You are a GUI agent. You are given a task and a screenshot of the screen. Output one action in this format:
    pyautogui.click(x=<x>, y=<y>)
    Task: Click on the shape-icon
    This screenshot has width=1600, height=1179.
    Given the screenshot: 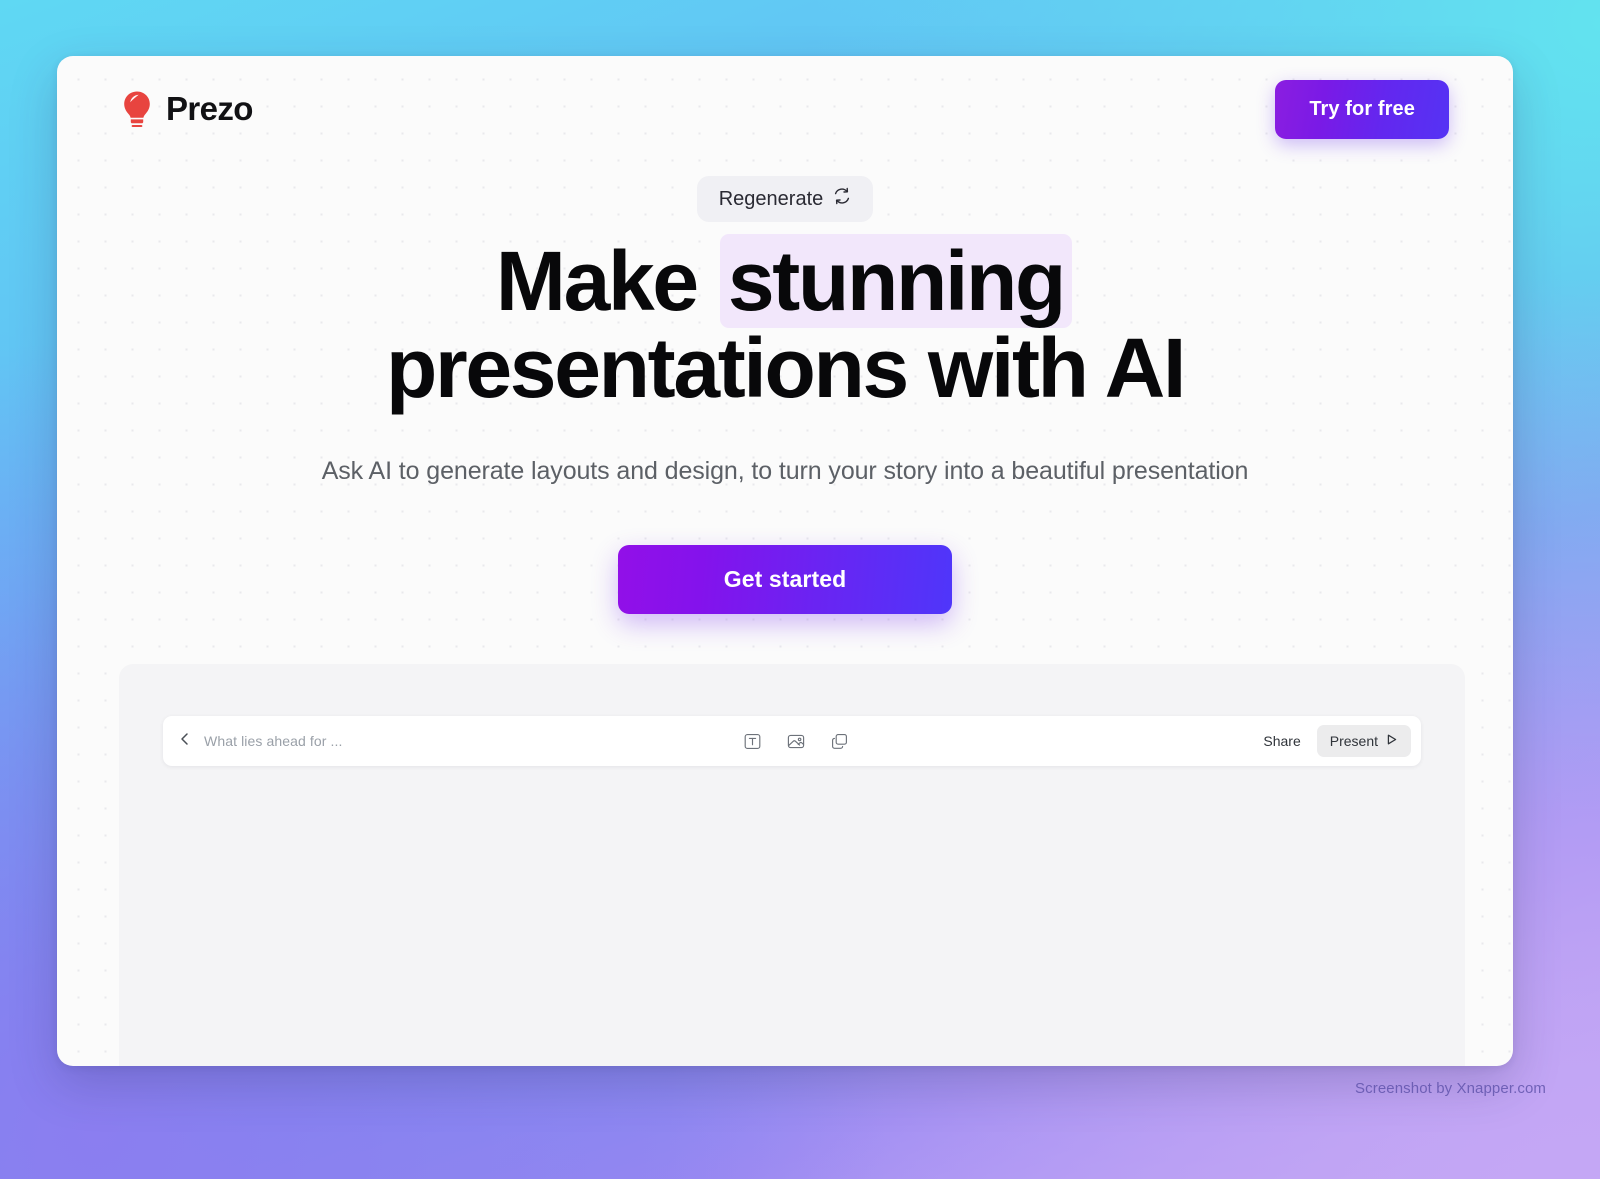 What is the action you would take?
    pyautogui.click(x=839, y=741)
    